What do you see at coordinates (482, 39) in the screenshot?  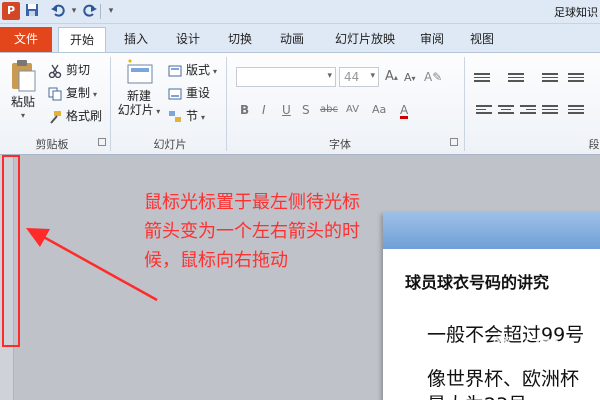 I see `tab-view: 视图` at bounding box center [482, 39].